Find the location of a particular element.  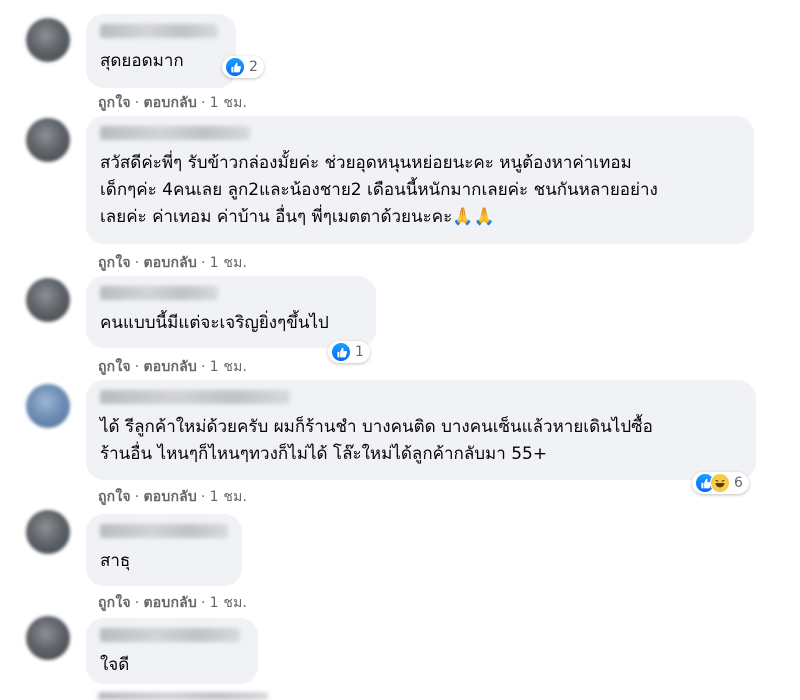

reaction-summary: 1 is located at coordinates (349, 352).